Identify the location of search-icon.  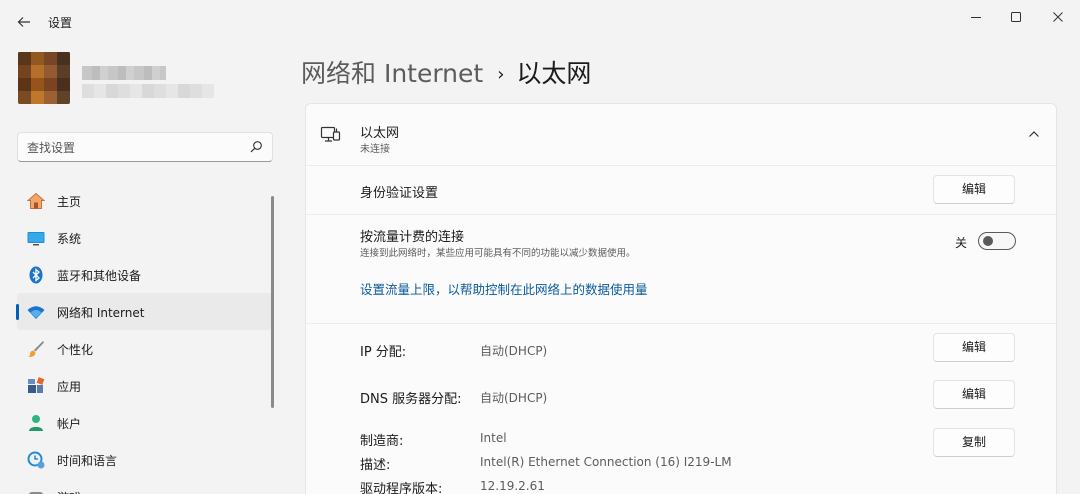
(256, 147).